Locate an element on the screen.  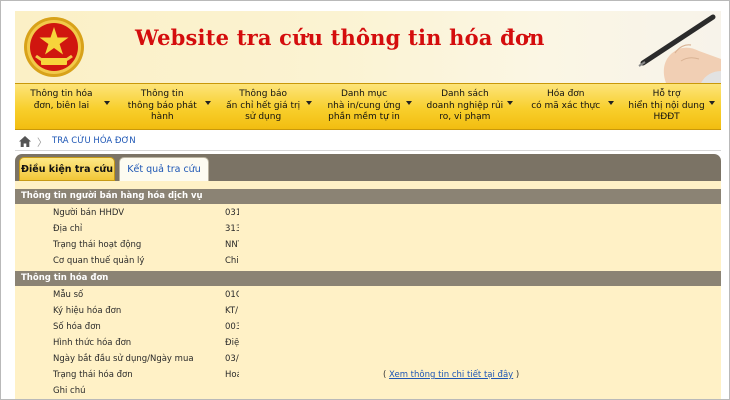
field-label: Địa chỉ is located at coordinates (68, 229).